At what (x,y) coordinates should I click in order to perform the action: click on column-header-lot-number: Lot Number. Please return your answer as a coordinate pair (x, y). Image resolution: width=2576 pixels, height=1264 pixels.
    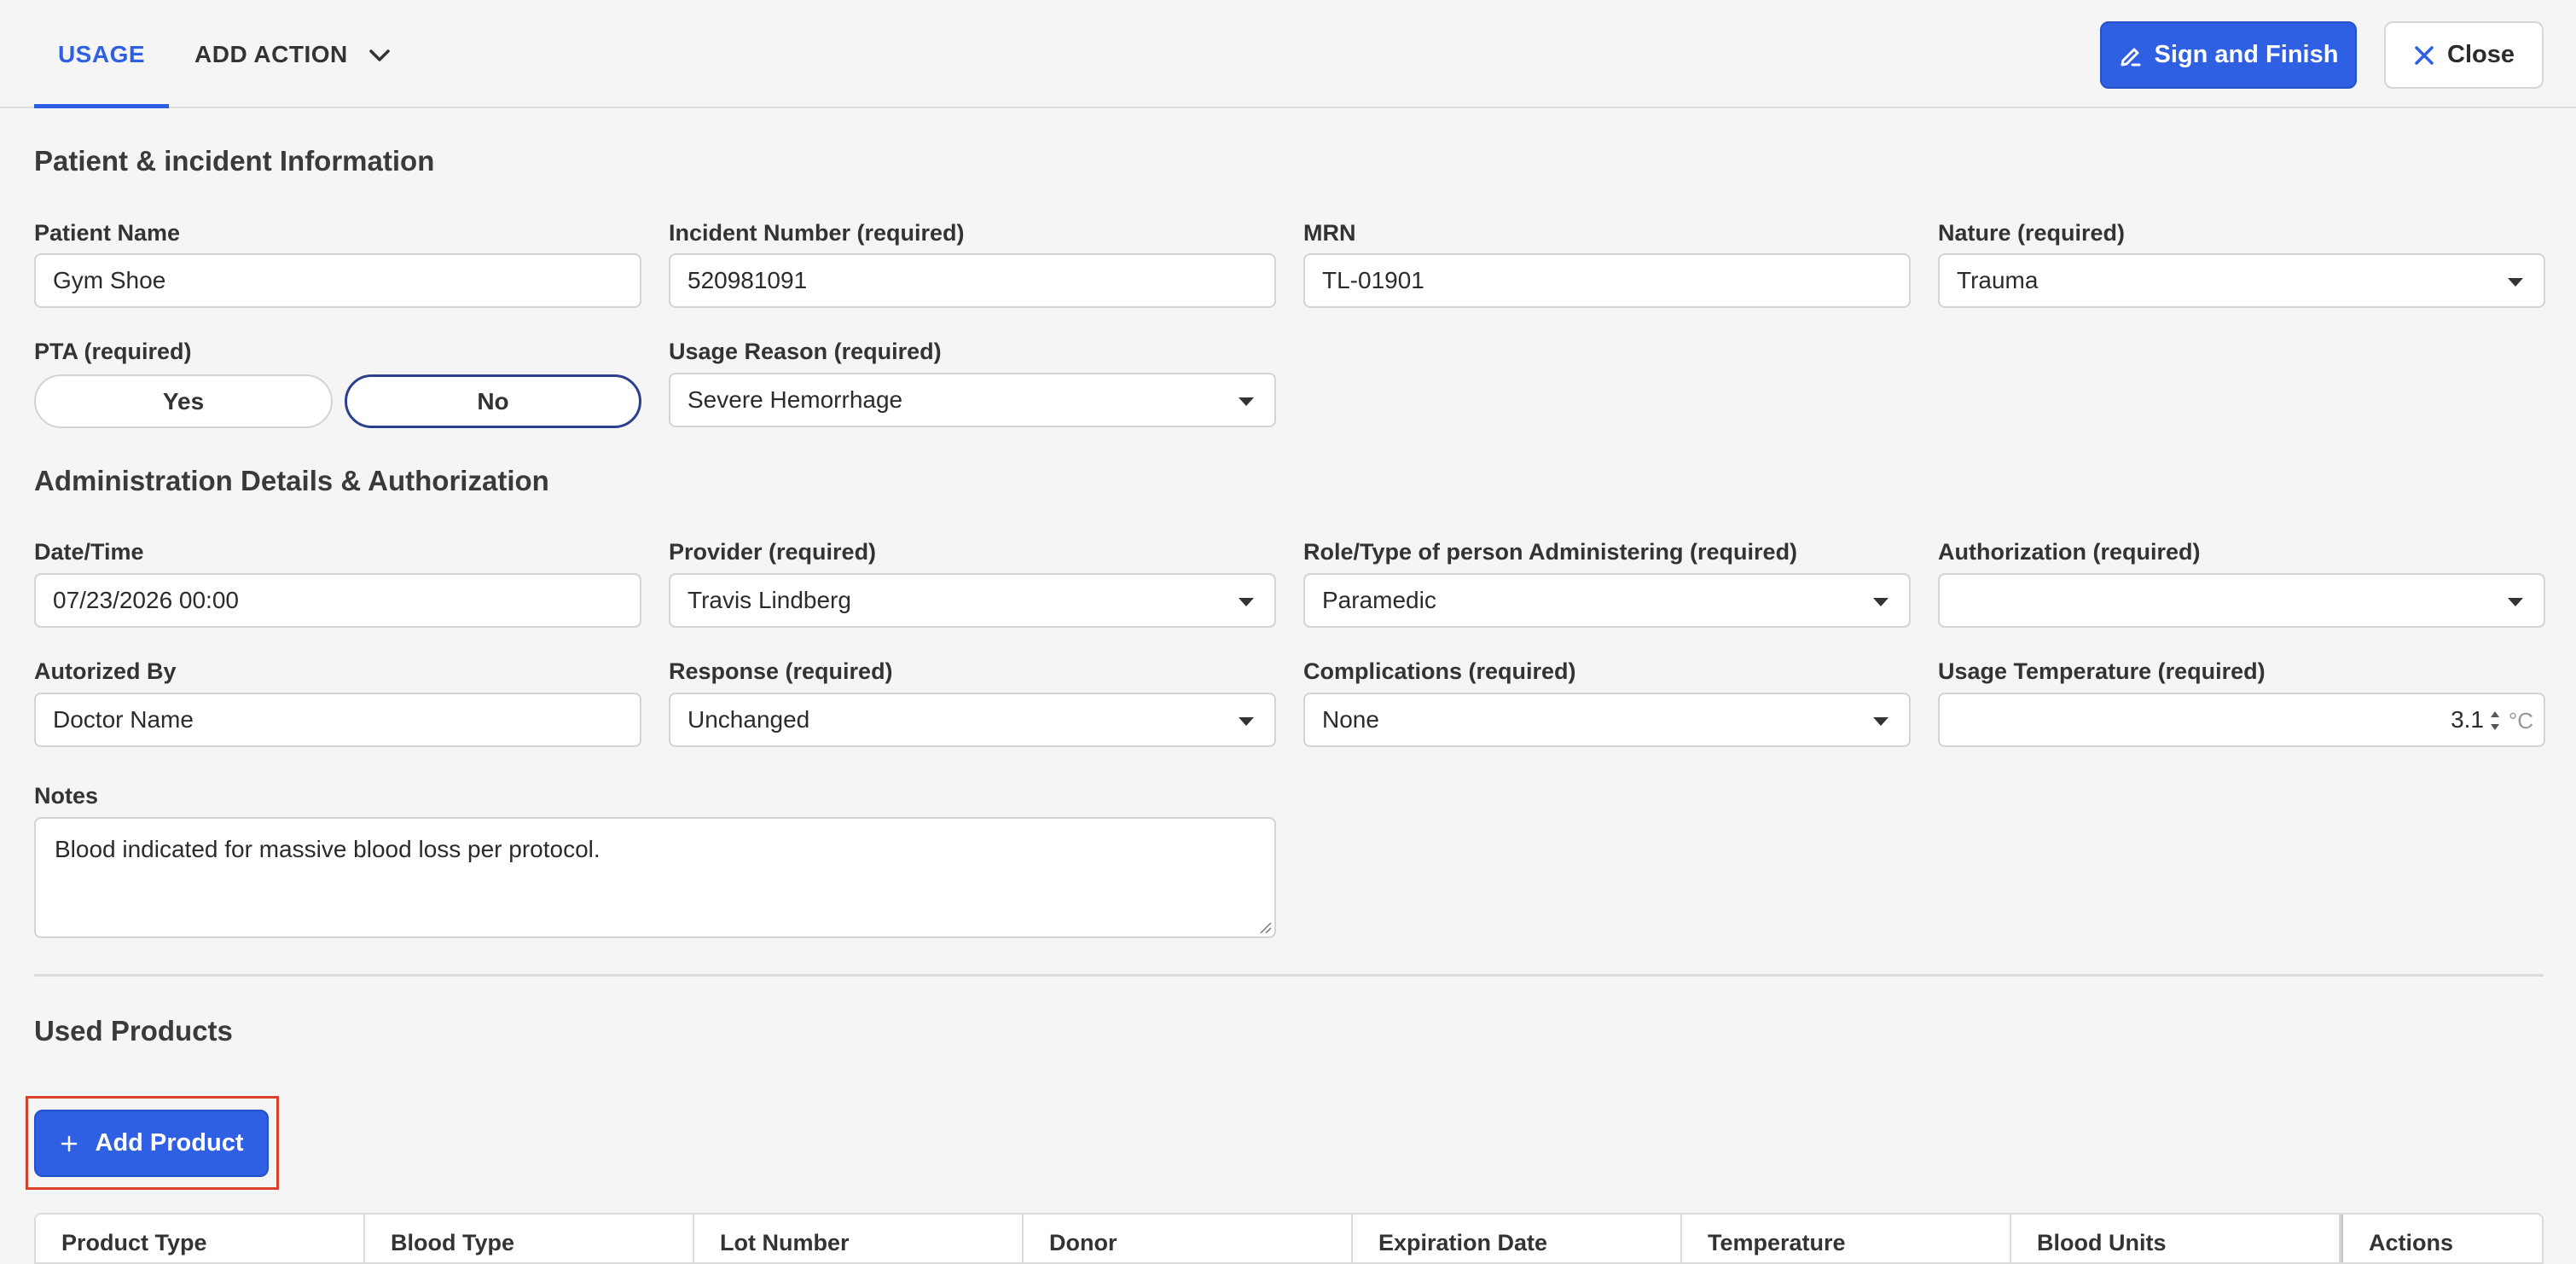
    Looking at the image, I should click on (859, 1238).